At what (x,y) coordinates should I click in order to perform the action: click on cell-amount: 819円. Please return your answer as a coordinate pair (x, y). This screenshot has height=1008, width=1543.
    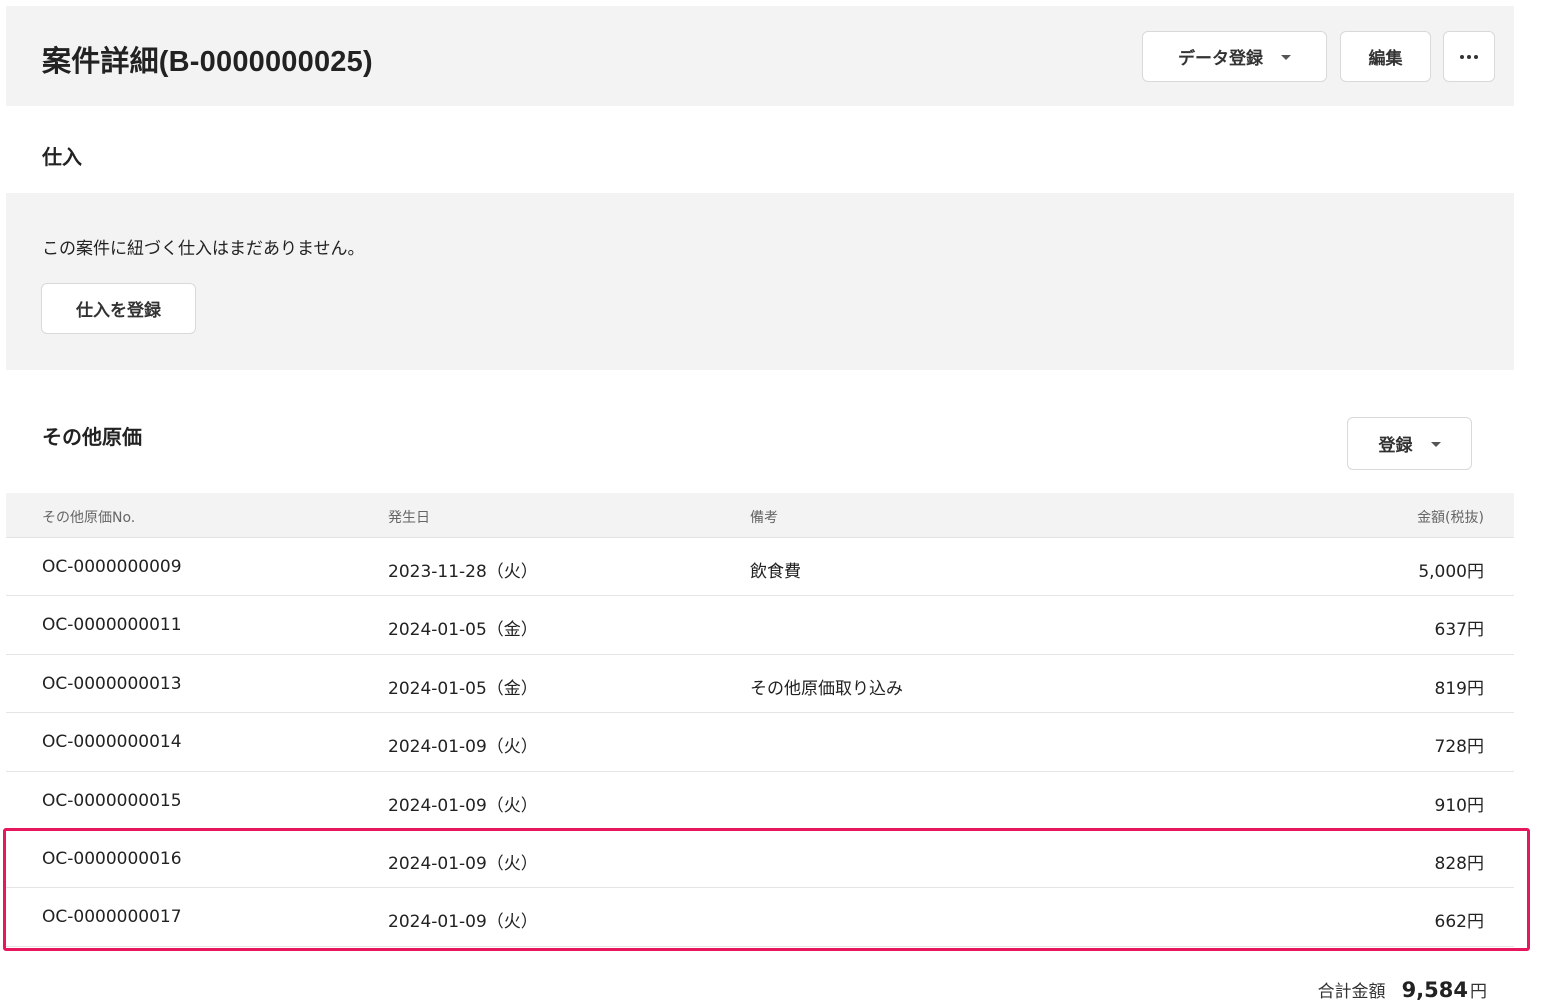
    Looking at the image, I should click on (1459, 688).